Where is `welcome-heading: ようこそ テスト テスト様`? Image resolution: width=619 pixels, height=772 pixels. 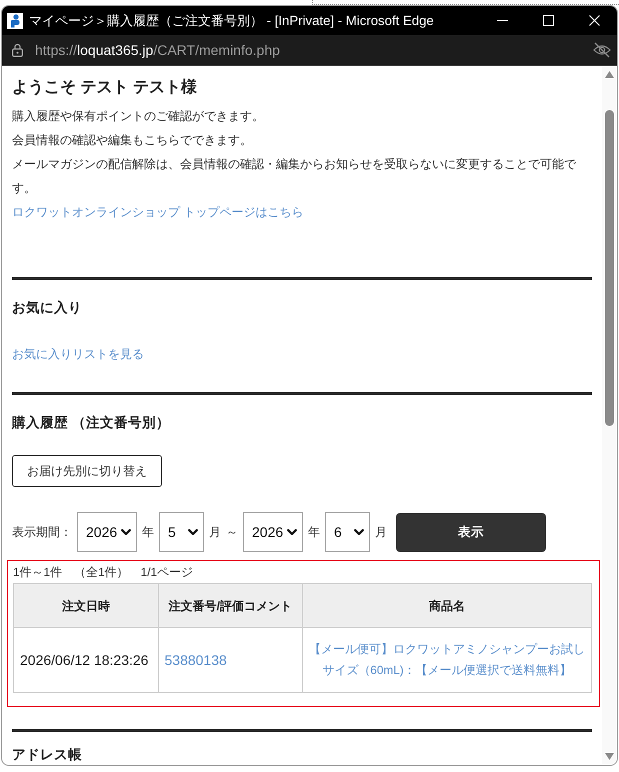
welcome-heading: ようこそ テスト テスト様 is located at coordinates (104, 88).